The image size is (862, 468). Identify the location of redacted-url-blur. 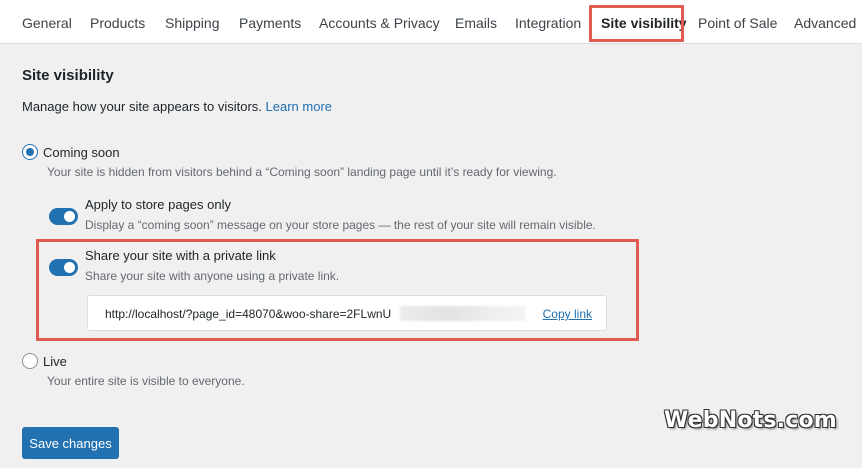
(462, 313).